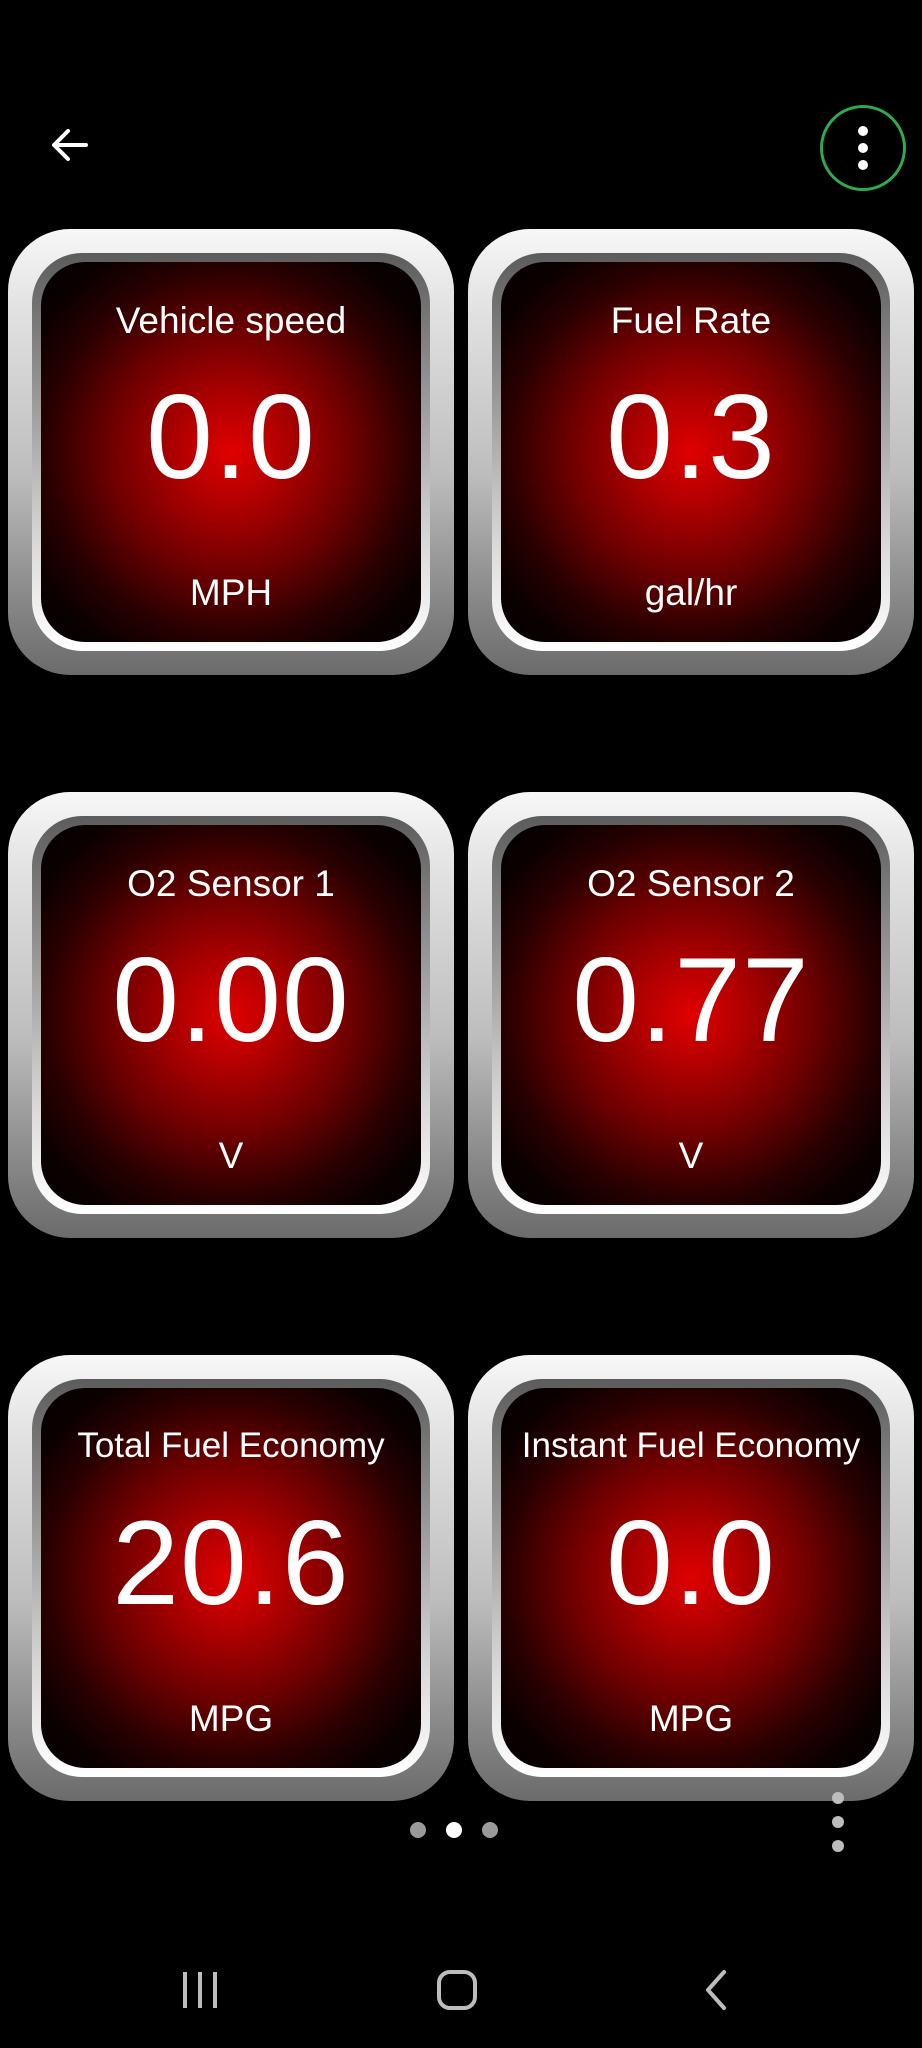 The width and height of the screenshot is (922, 2048). What do you see at coordinates (863, 148) in the screenshot?
I see `overflow-menu-button` at bounding box center [863, 148].